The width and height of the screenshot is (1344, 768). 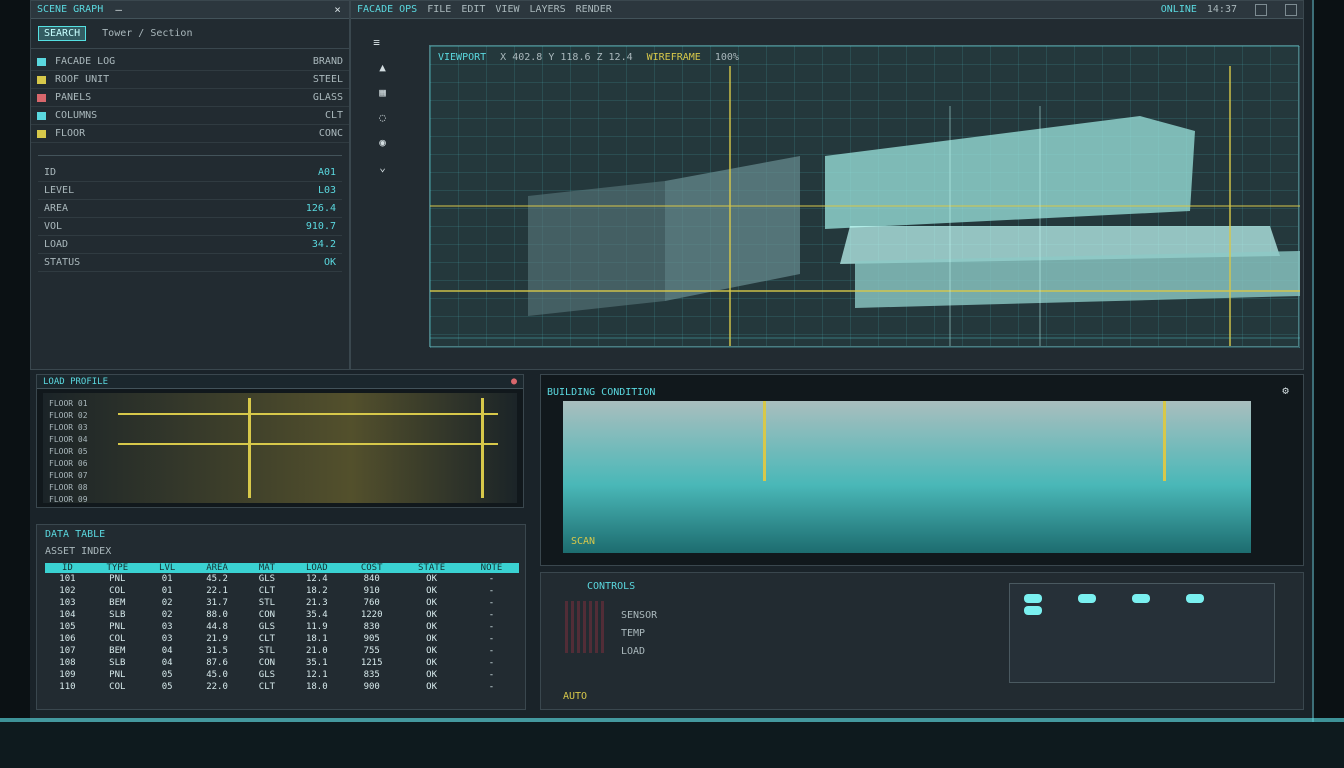 What do you see at coordinates (190, 80) in the screenshot?
I see `list-item: ROOF UNIT STEEL` at bounding box center [190, 80].